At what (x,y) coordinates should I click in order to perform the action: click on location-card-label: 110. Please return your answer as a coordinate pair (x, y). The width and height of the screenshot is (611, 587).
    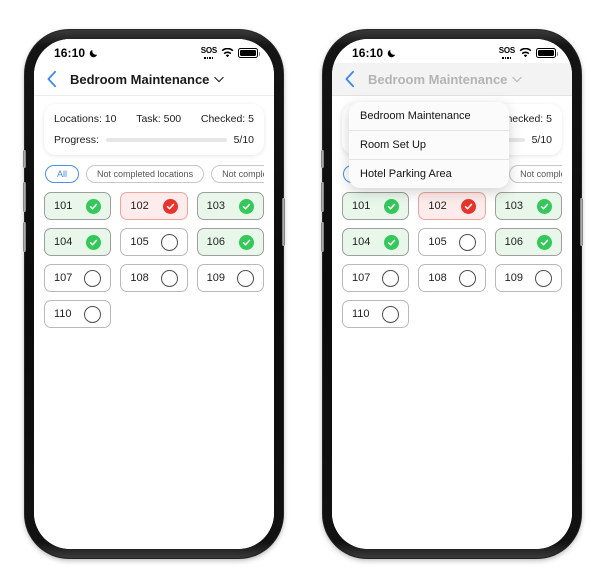
    Looking at the image, I should click on (63, 314).